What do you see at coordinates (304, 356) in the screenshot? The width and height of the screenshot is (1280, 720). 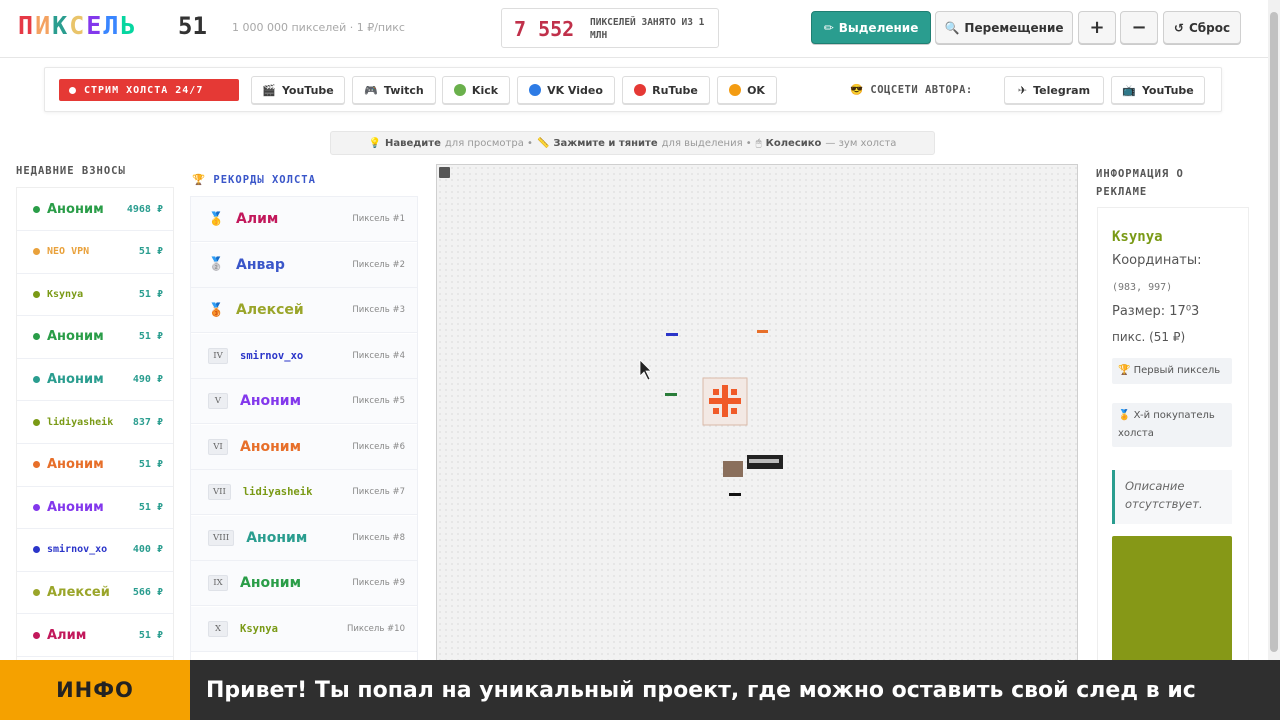 I see `record-row: IV smirnov_xo Пиксель #4` at bounding box center [304, 356].